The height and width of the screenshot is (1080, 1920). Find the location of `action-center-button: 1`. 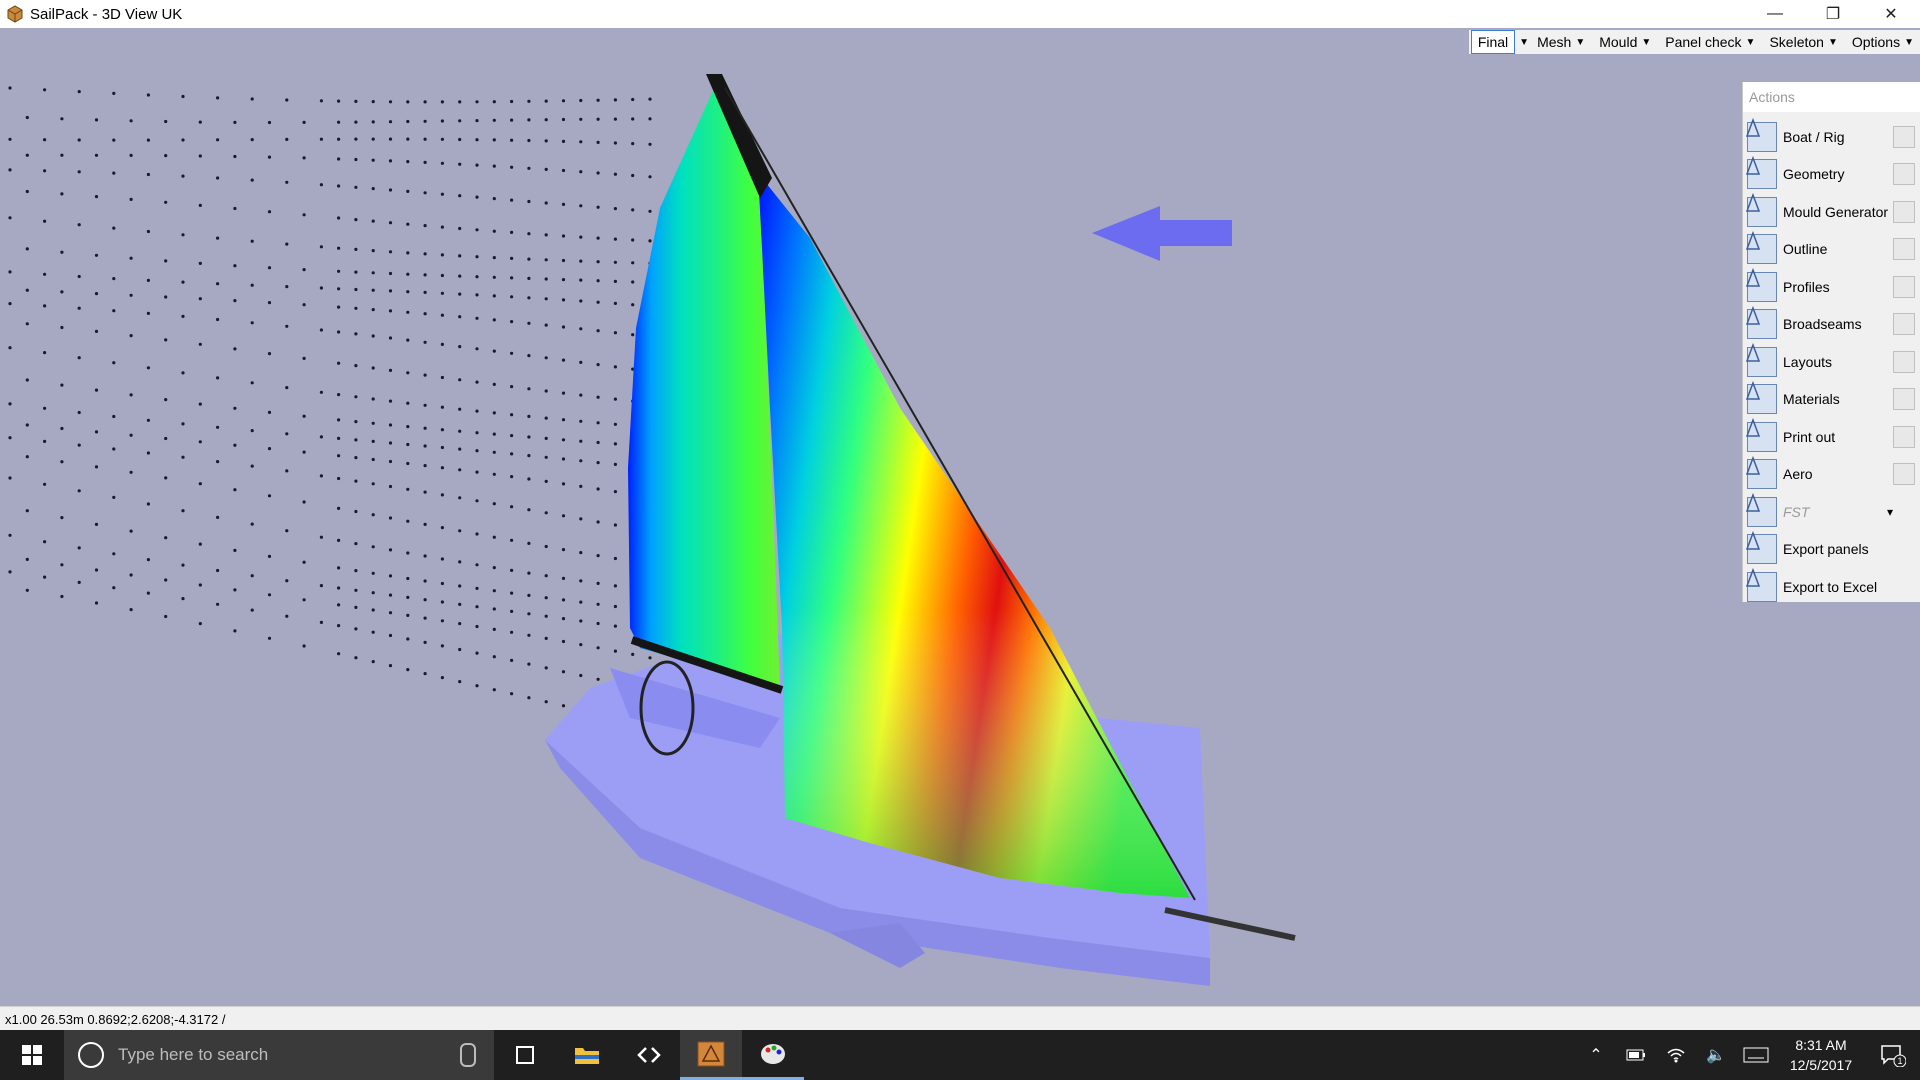

action-center-button: 1 is located at coordinates (1893, 1055).